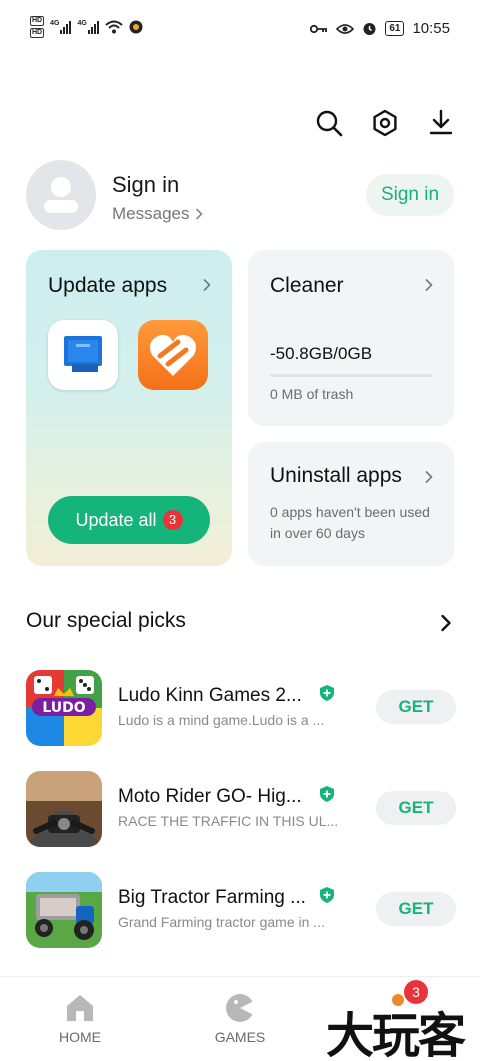 This screenshot has height=1061, width=480. Describe the element at coordinates (80, 1008) in the screenshot. I see `home-icon` at that location.